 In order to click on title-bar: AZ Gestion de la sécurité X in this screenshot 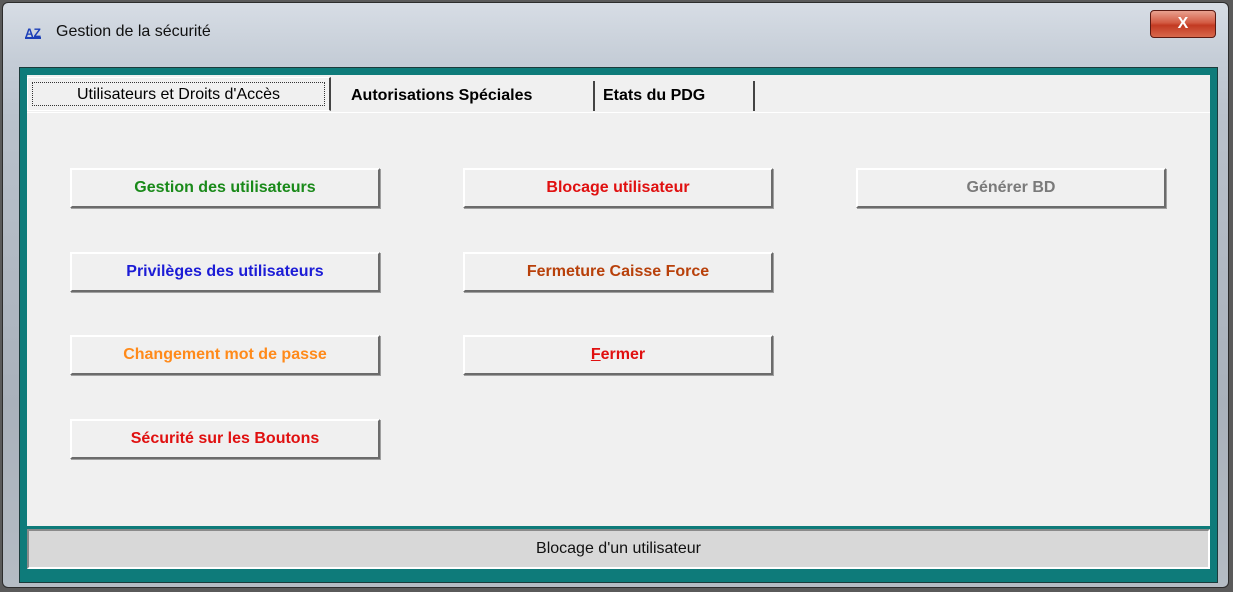, I will do `click(615, 31)`.